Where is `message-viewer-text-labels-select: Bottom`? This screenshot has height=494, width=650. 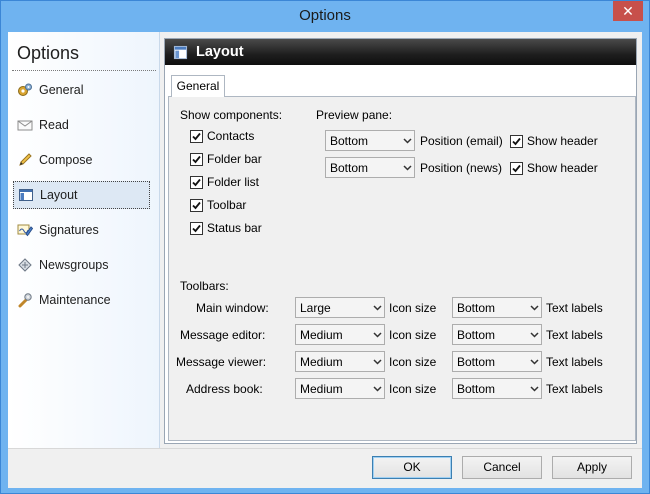
message-viewer-text-labels-select: Bottom is located at coordinates (497, 361).